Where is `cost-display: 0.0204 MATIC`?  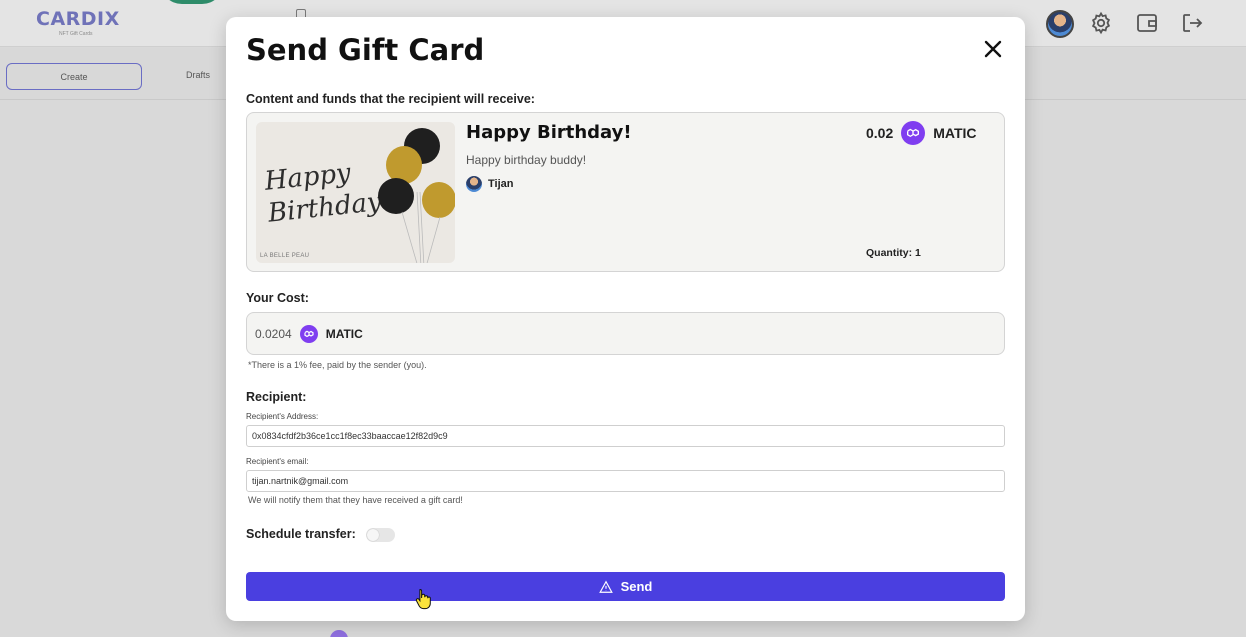 cost-display: 0.0204 MATIC is located at coordinates (625, 333).